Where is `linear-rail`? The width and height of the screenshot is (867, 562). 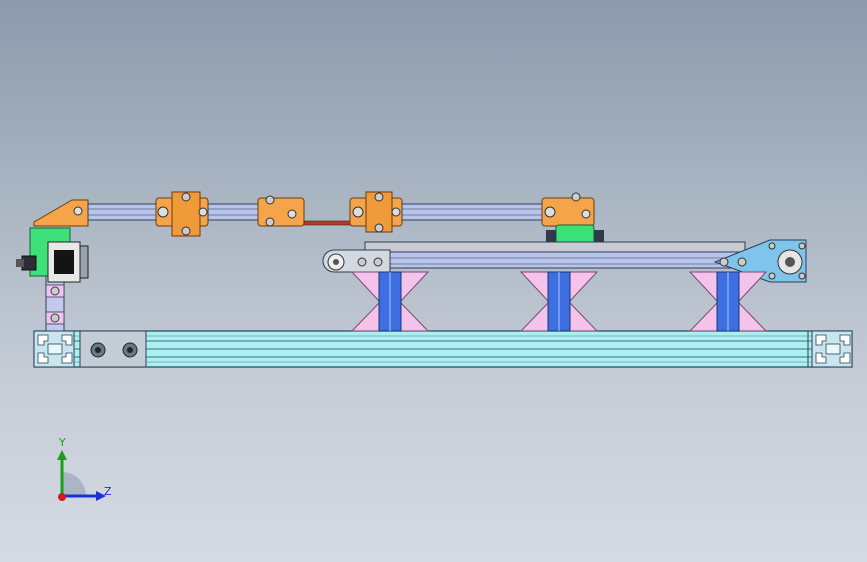
linear-rail is located at coordinates (550, 255).